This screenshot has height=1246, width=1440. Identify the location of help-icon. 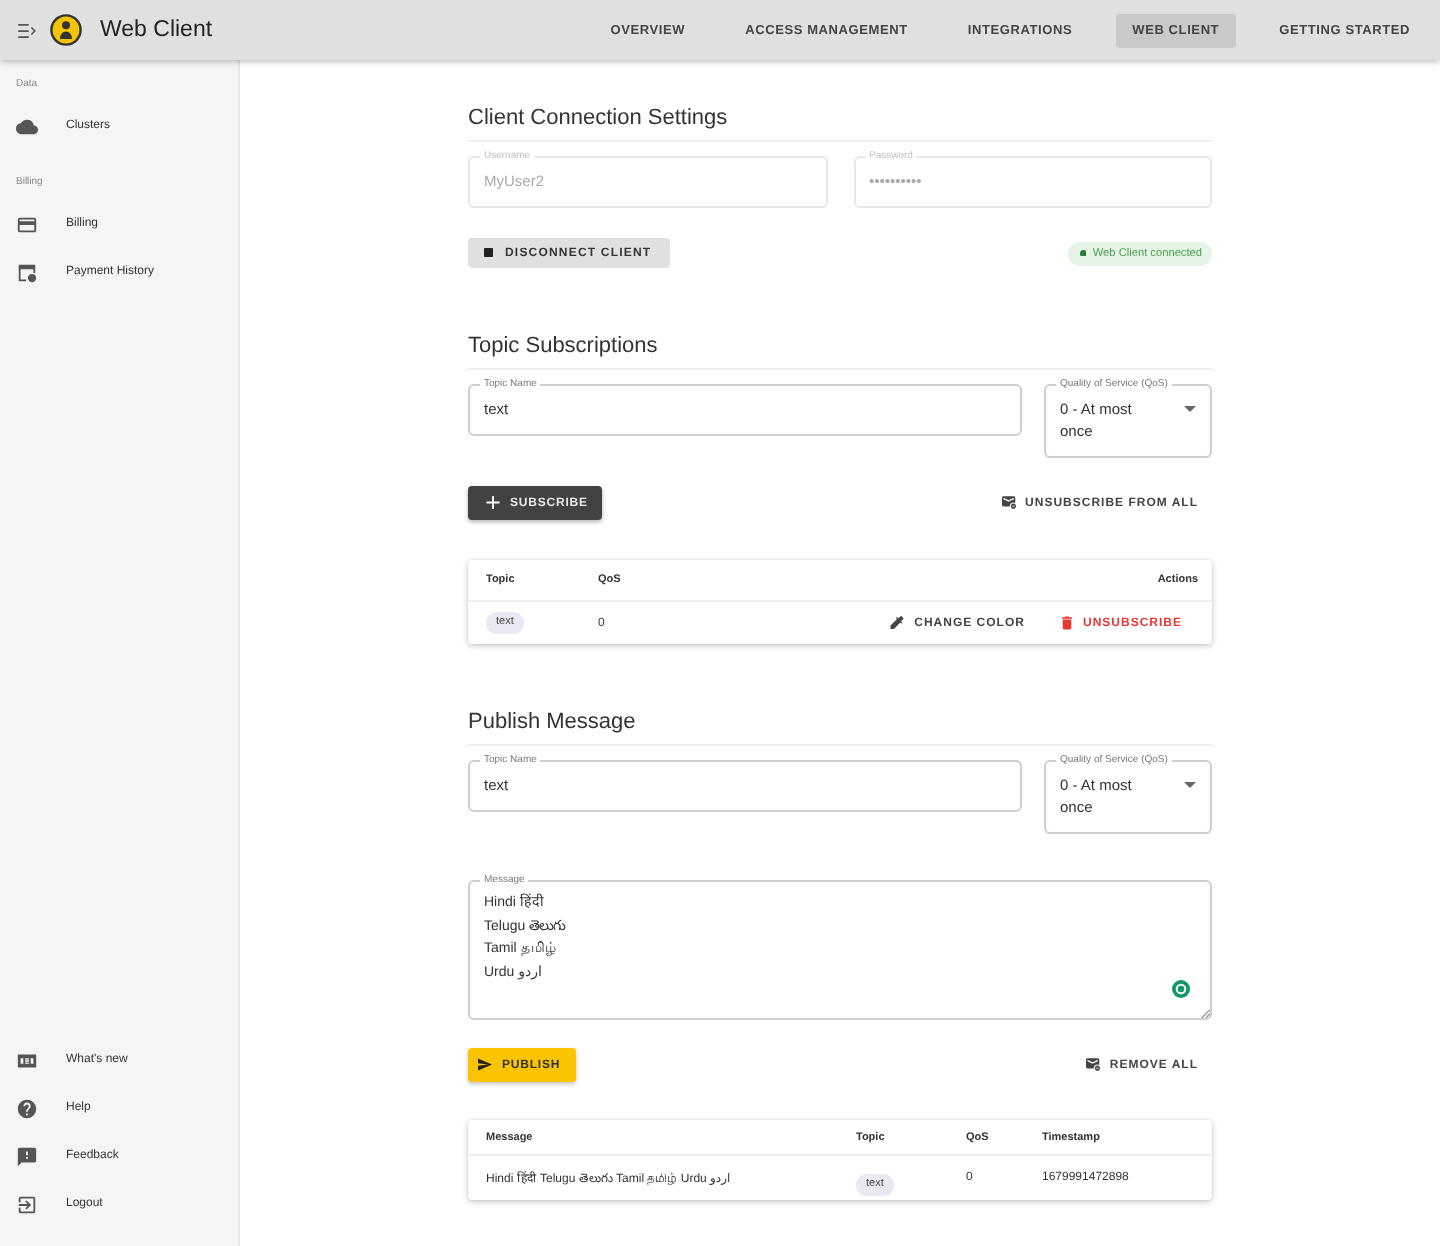
(27, 1108).